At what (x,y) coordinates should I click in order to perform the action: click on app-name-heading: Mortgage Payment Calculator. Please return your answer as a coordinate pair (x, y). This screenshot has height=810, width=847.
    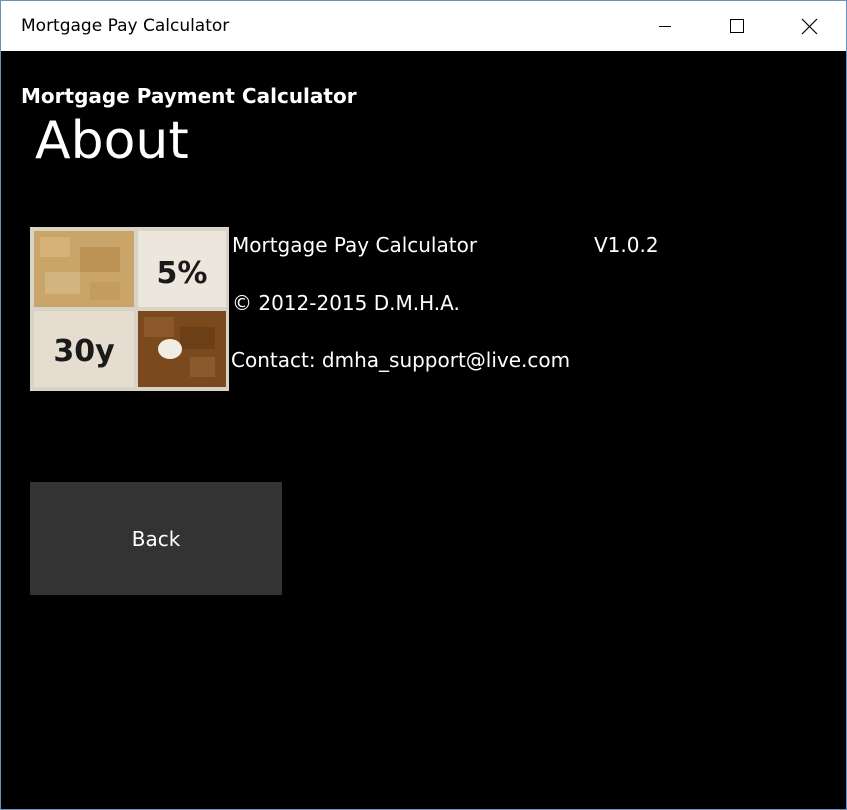
    Looking at the image, I should click on (189, 96).